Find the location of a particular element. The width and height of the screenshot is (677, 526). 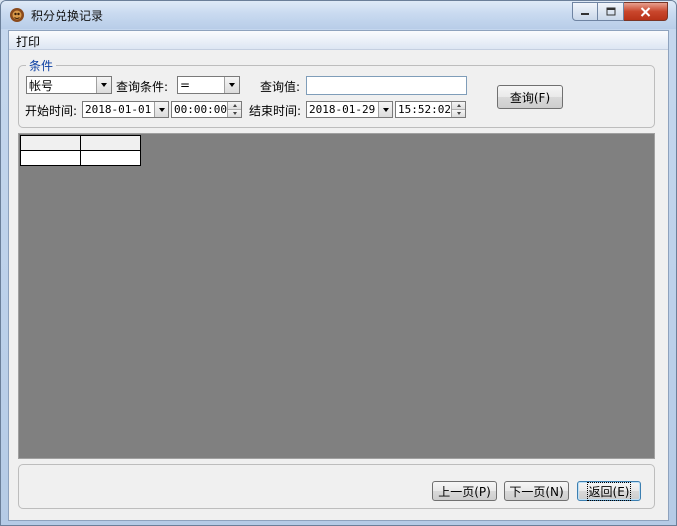

grid-header-row is located at coordinates (80, 143).